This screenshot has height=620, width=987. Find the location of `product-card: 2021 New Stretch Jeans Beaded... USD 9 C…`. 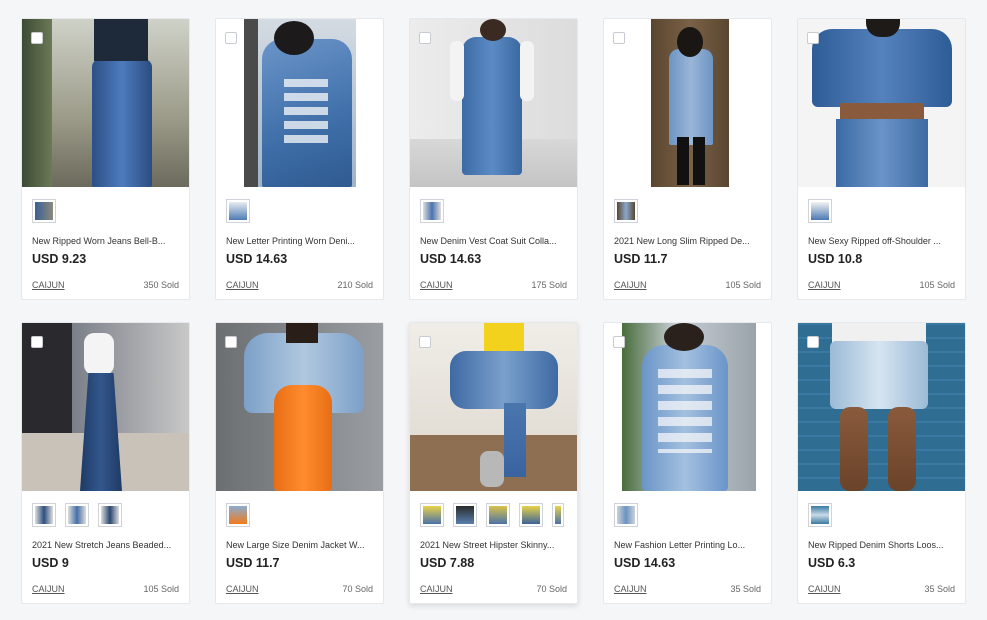

product-card: 2021 New Stretch Jeans Beaded... USD 9 C… is located at coordinates (105, 463).